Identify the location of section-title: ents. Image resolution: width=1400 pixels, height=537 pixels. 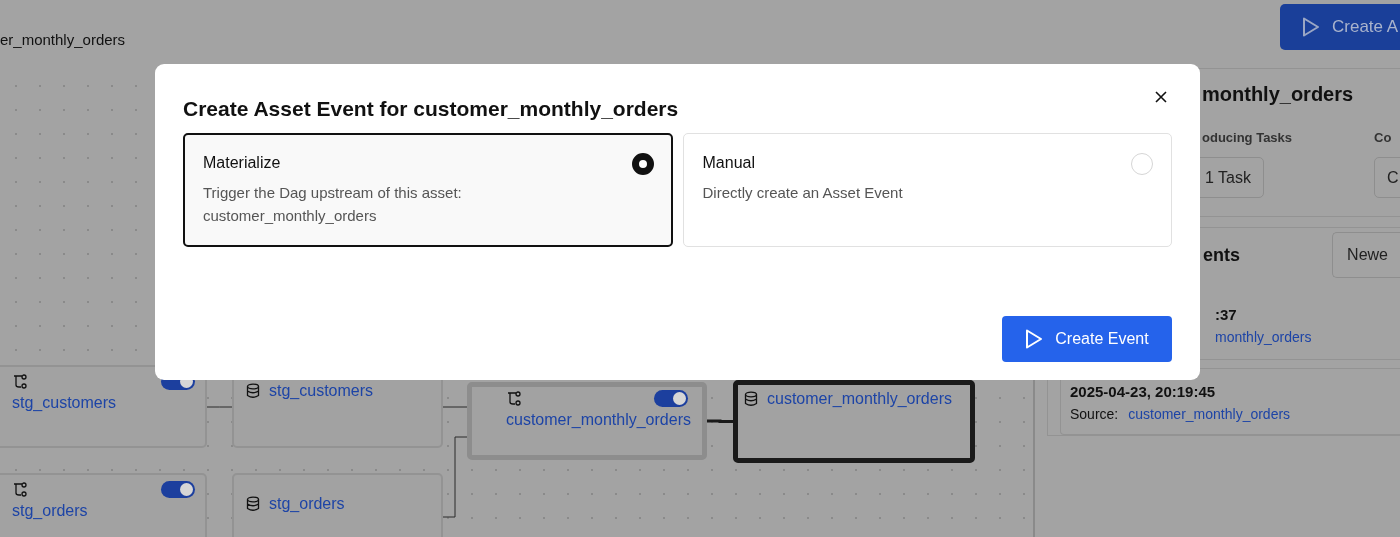
(1221, 255).